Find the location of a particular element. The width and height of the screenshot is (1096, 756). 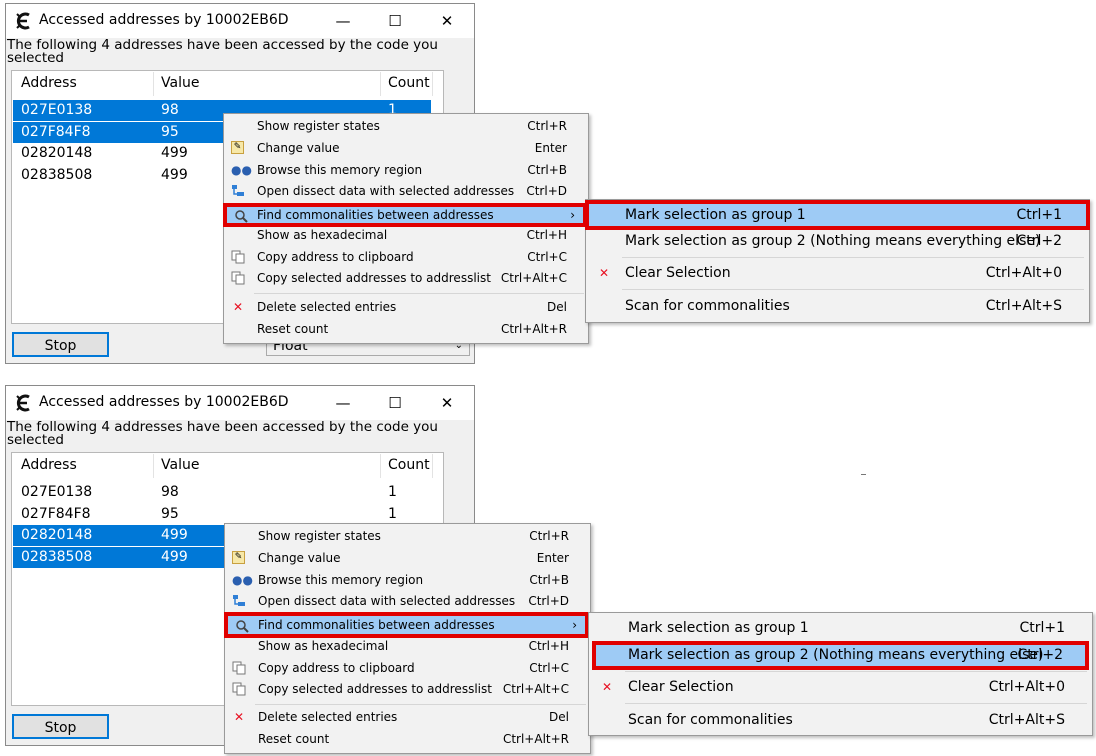

menu-item-shortcut: Ctrl+Alt+C is located at coordinates (535, 689).